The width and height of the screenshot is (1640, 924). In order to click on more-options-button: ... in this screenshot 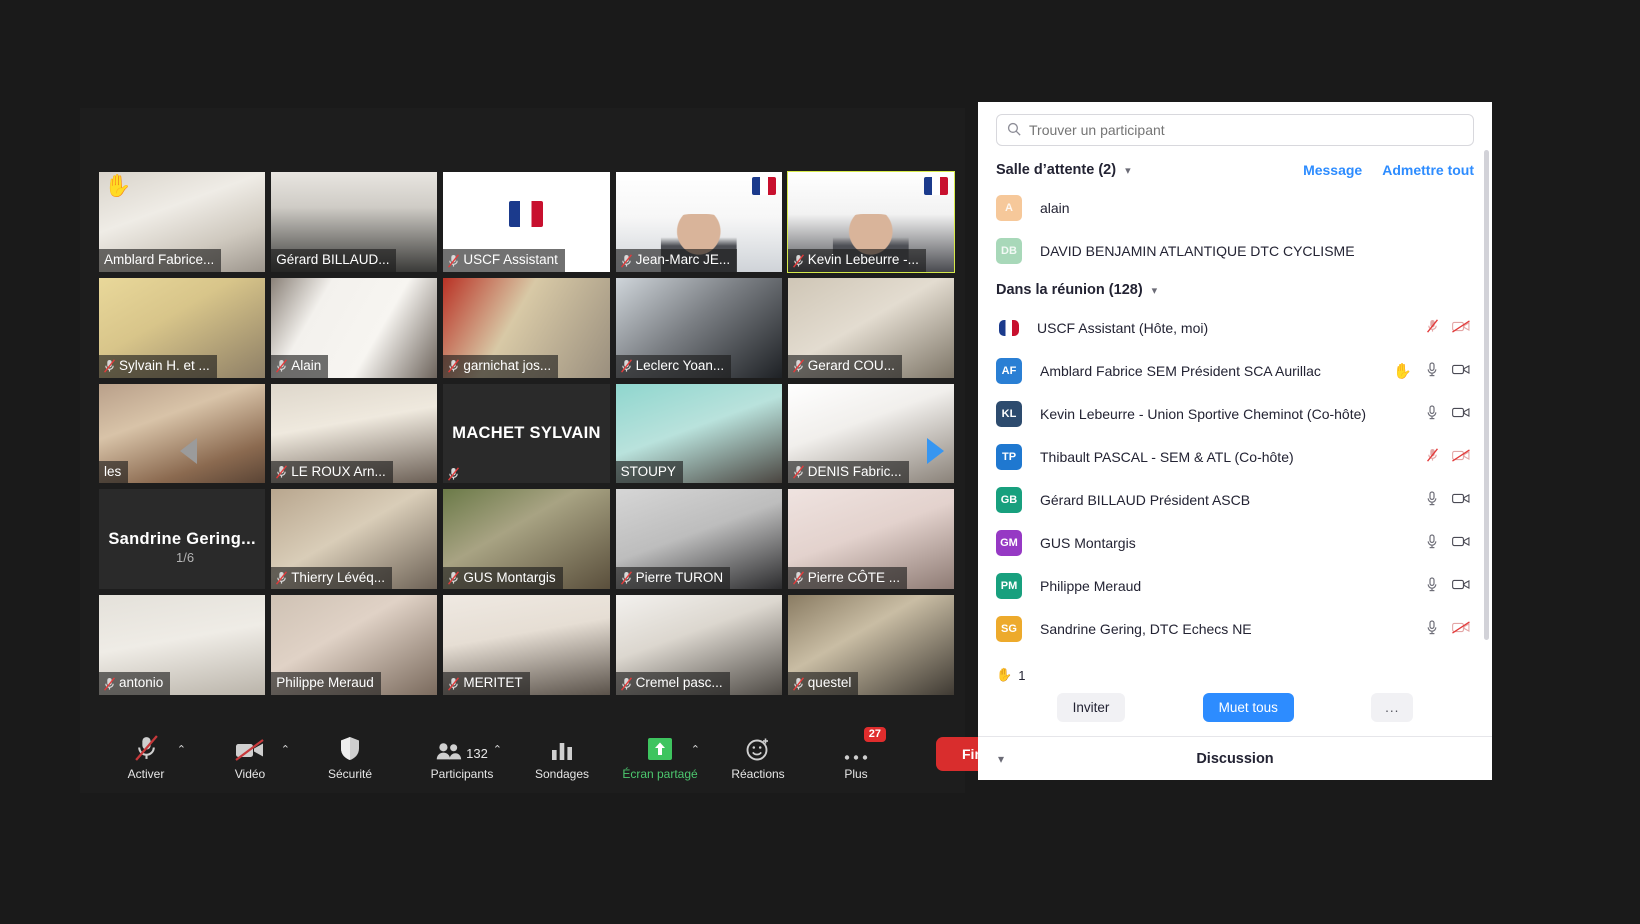, I will do `click(1392, 707)`.